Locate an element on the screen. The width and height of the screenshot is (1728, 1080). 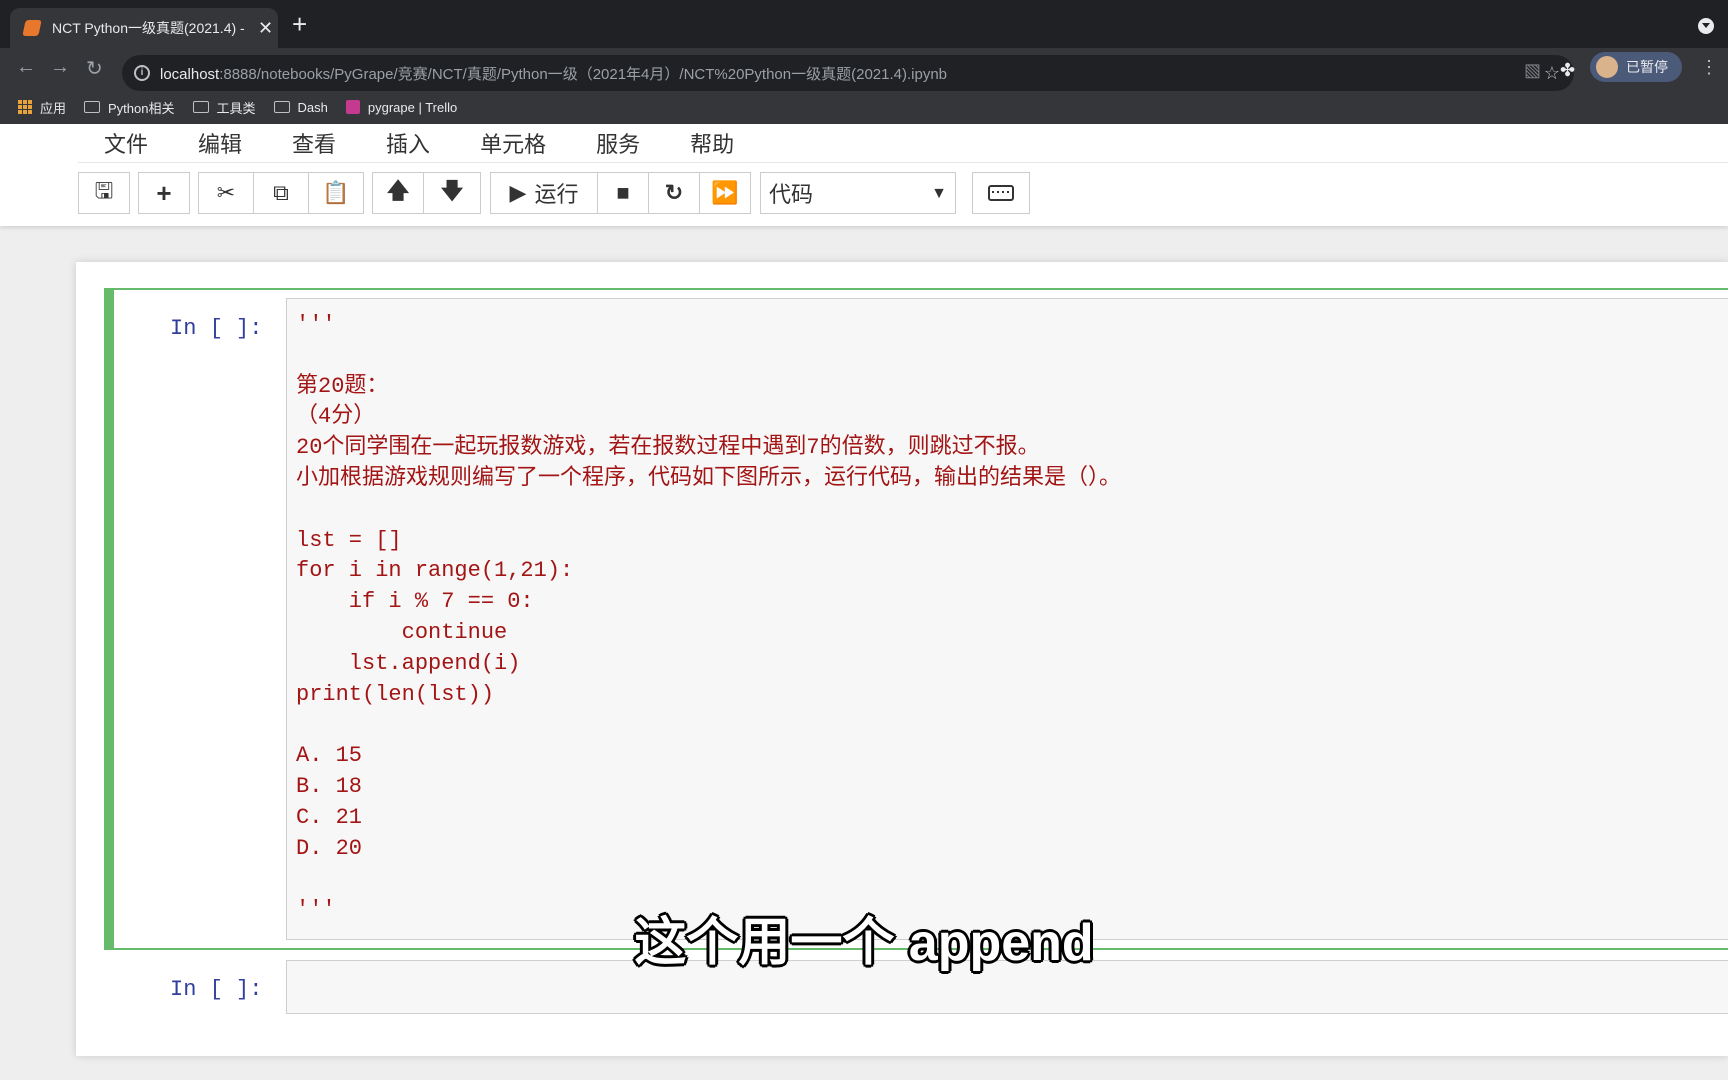
bookmark-dash: Dash is located at coordinates (300, 107).